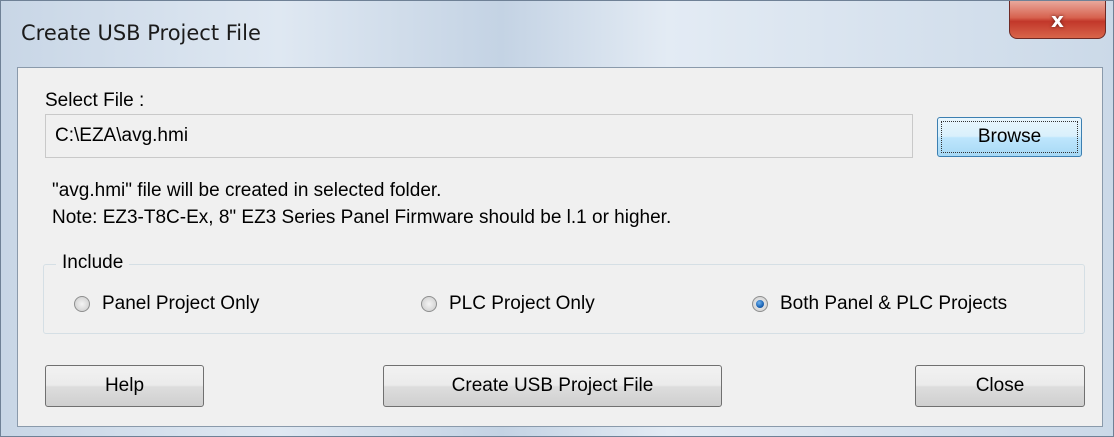  I want to click on radio-plc-project-only: PLC Project Only, so click(508, 304).